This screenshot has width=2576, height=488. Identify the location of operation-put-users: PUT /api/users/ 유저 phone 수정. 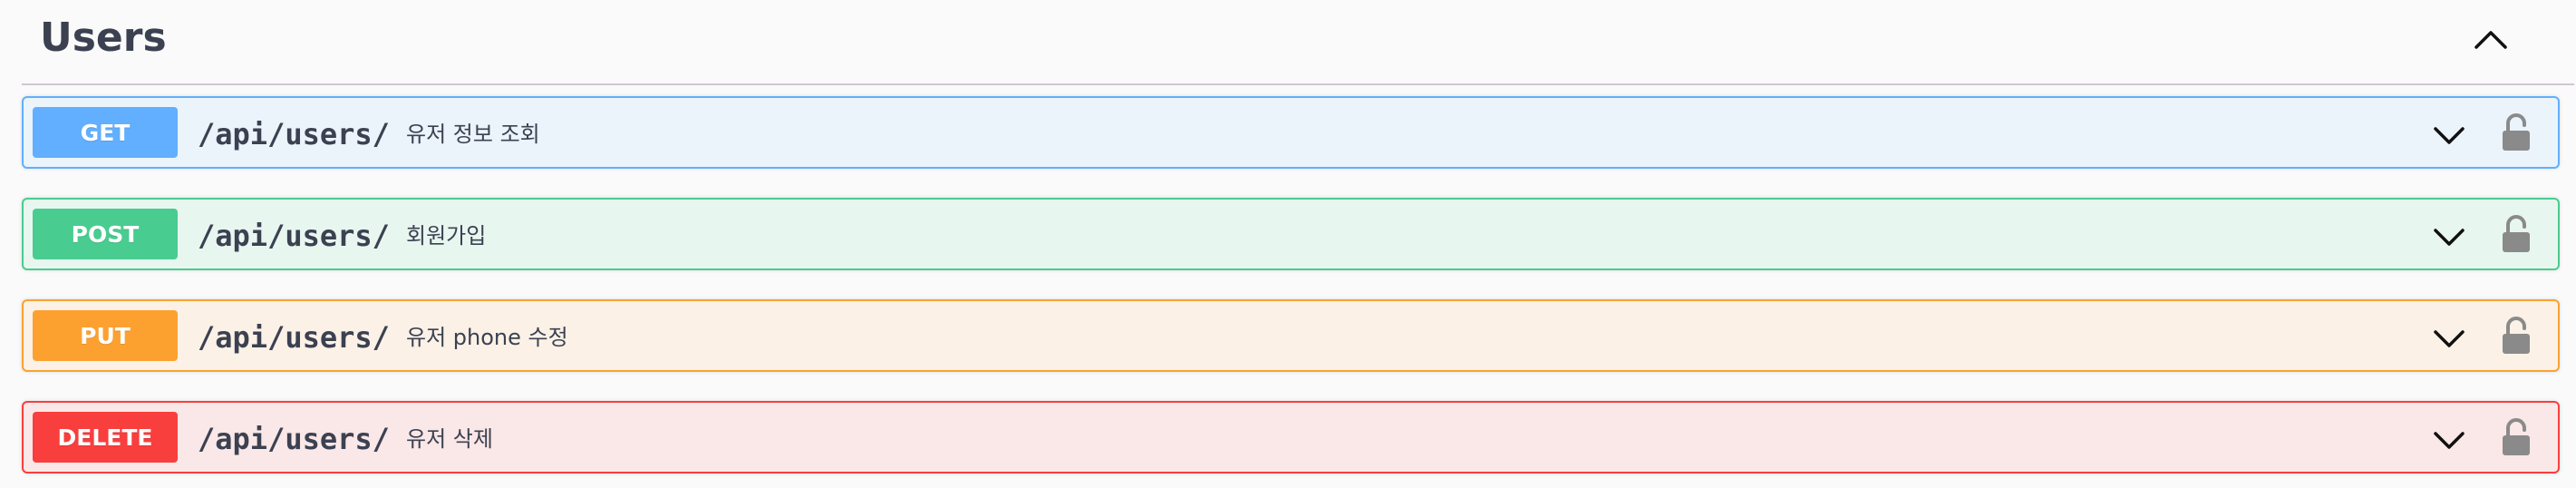
(1291, 335).